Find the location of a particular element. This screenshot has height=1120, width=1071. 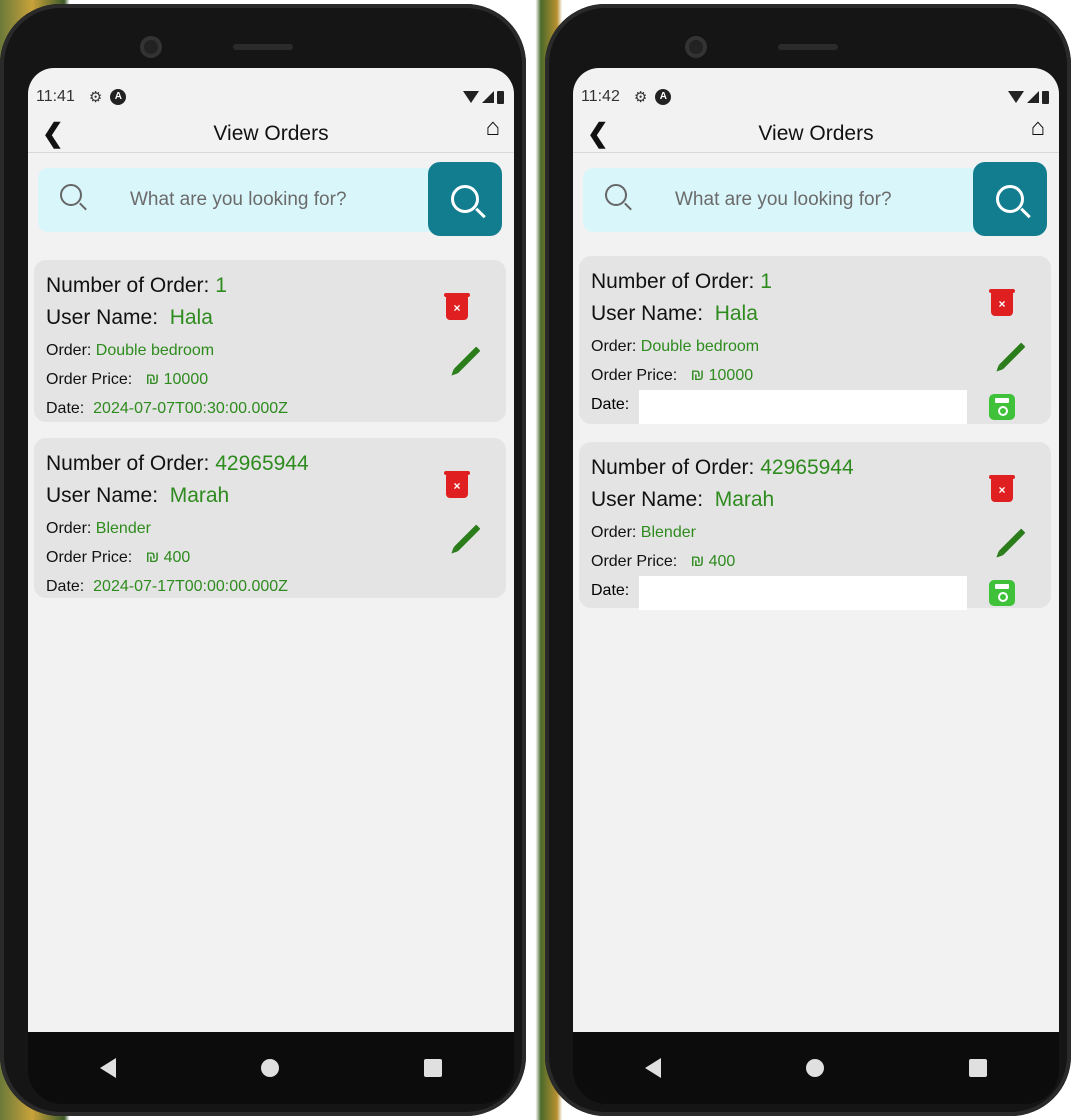

date-row: Date: 2024-07-07T00:30:00.000Z is located at coordinates (167, 409).